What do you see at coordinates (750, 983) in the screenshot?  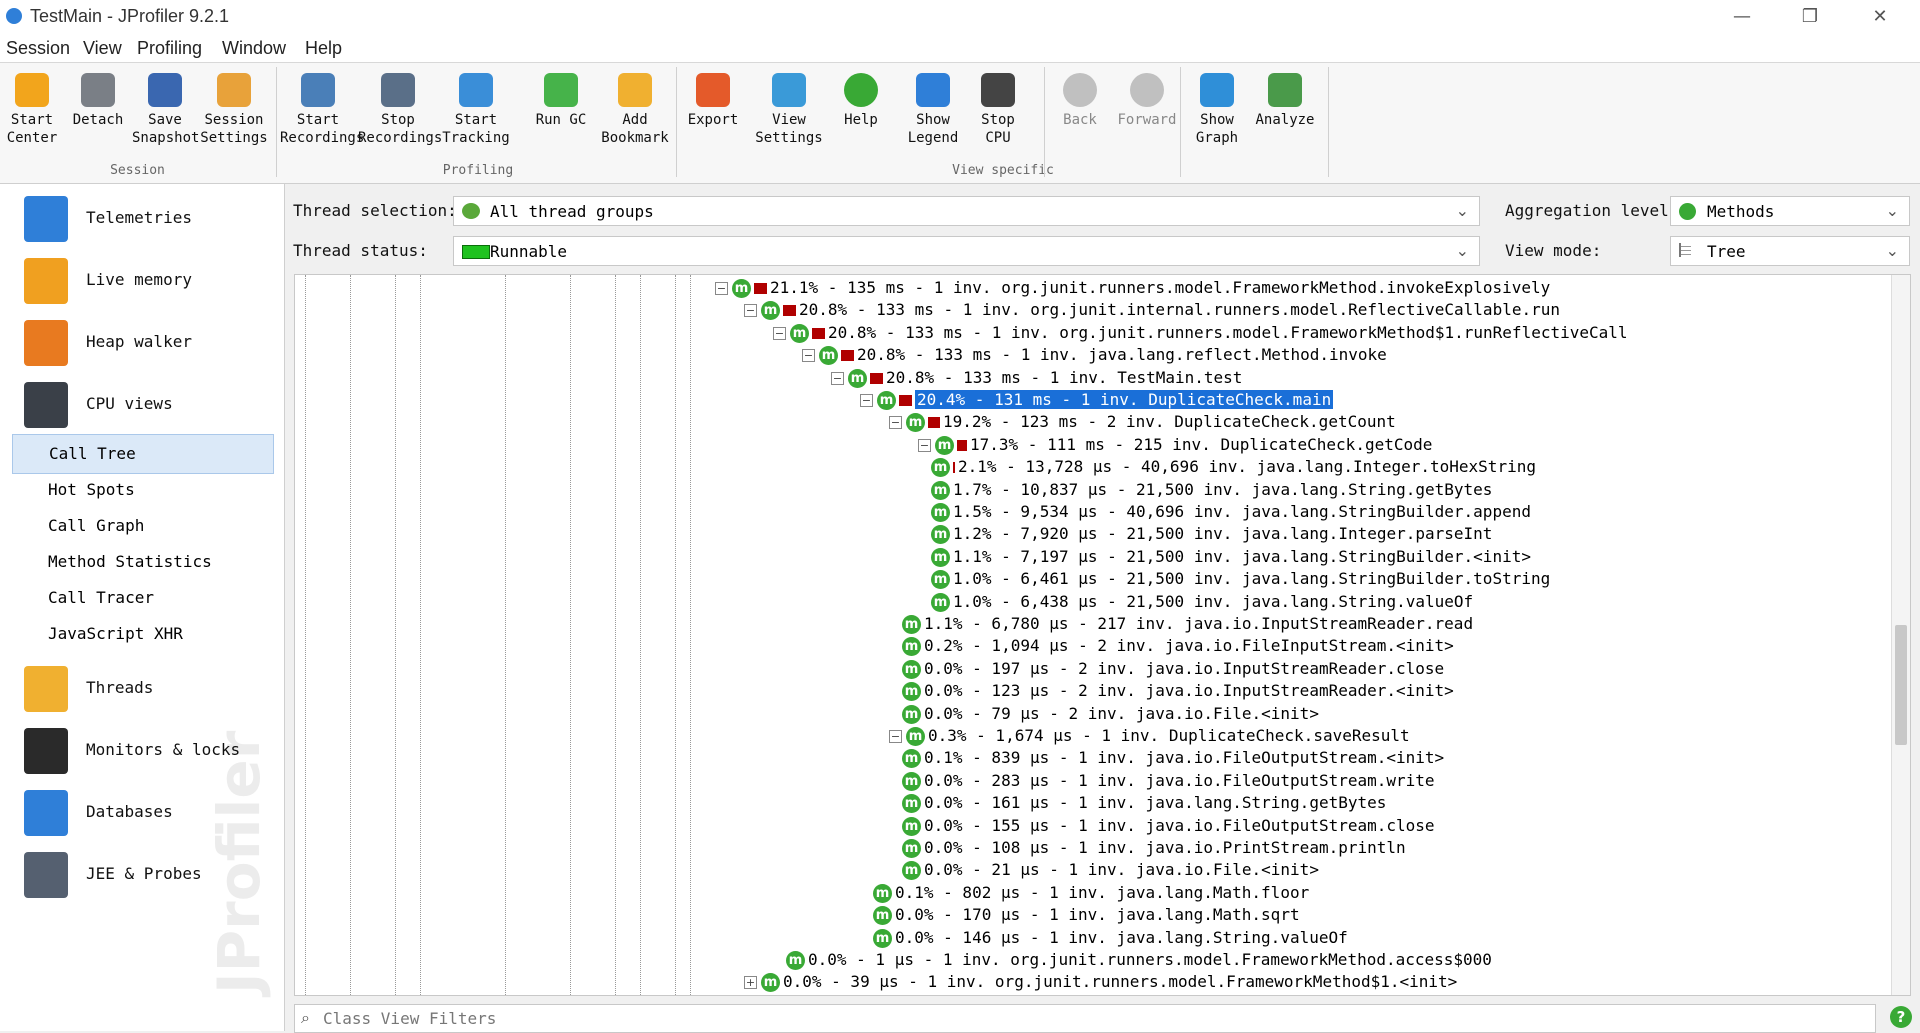 I see `expand-icon: +` at bounding box center [750, 983].